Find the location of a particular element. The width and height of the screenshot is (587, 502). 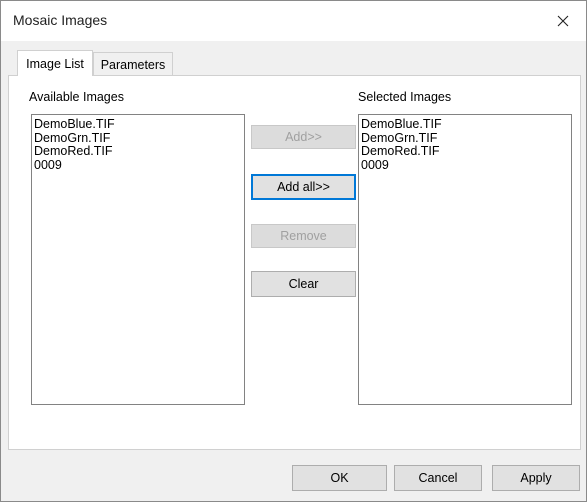

selected-images-label: Selected Images is located at coordinates (405, 97).